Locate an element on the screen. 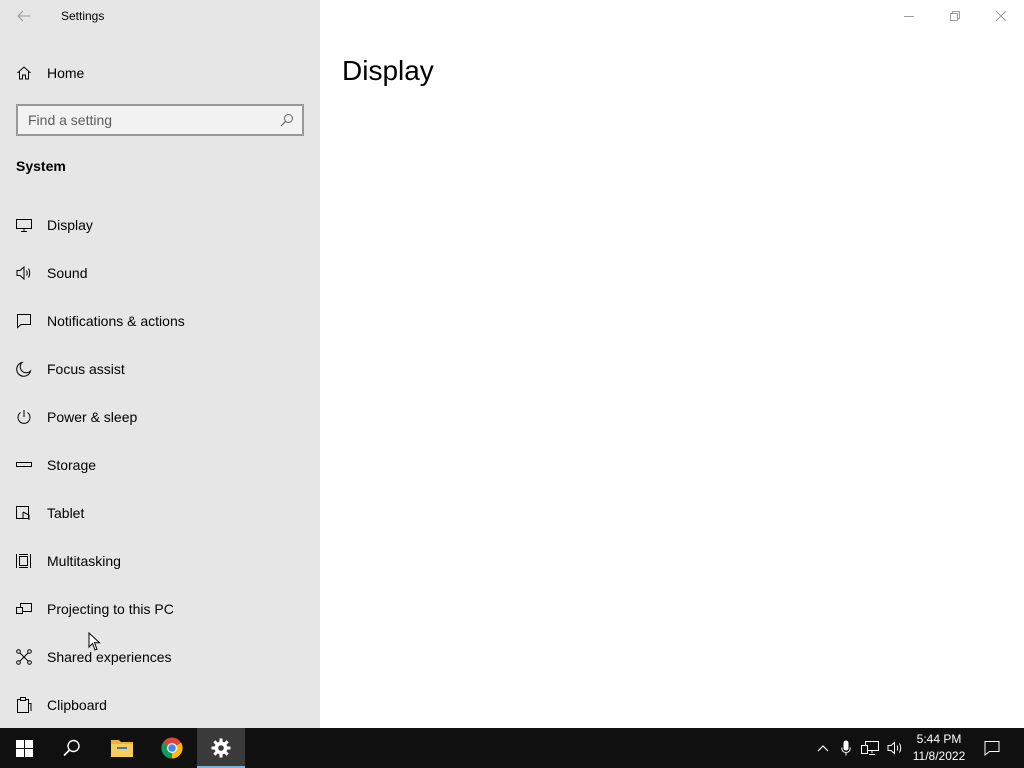 Image resolution: width=1024 pixels, height=768 pixels. tablet-icon is located at coordinates (23, 513).